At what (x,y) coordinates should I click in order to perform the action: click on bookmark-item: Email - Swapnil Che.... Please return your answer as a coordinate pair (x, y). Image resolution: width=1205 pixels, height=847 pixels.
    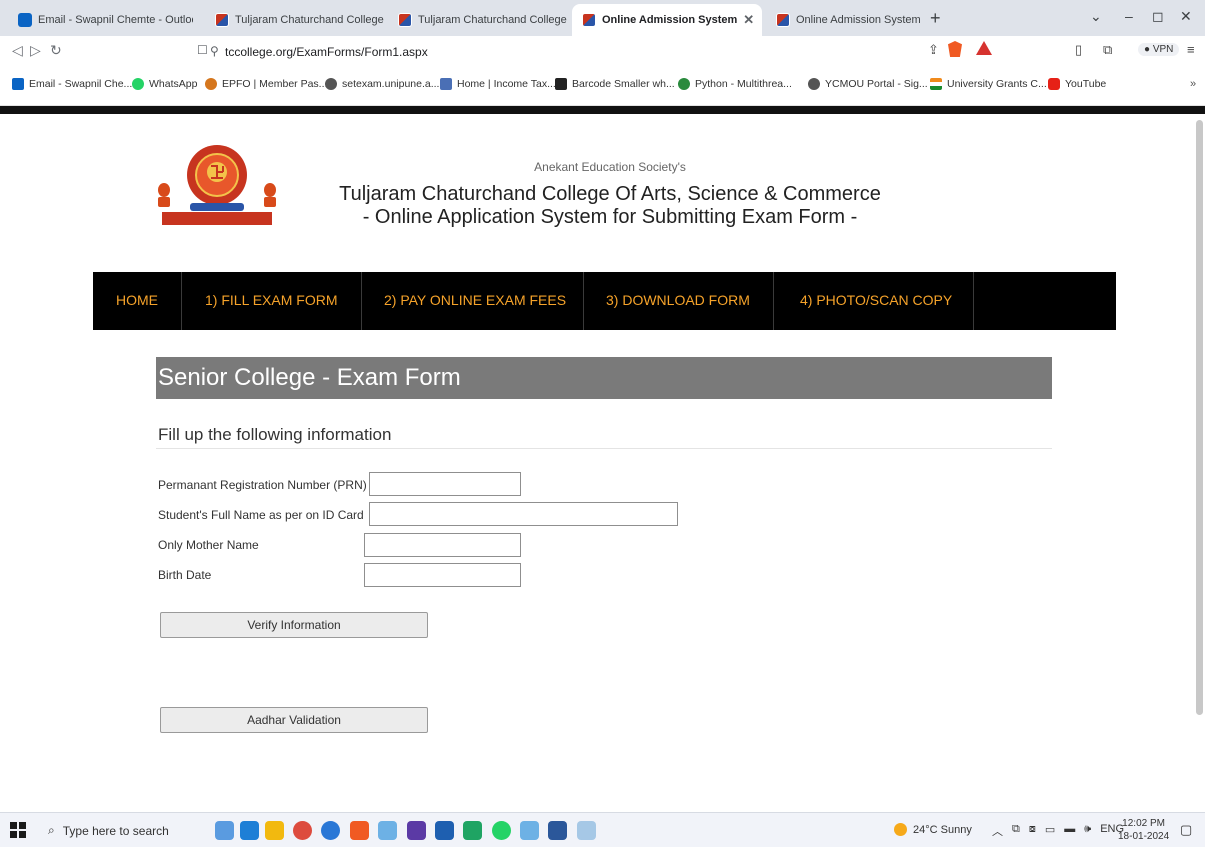
    Looking at the image, I should click on (72, 84).